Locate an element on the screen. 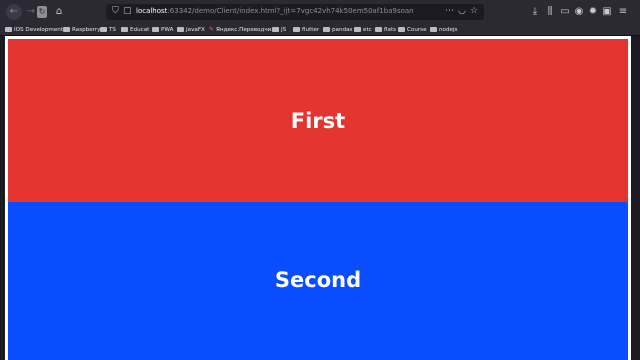  bookmark-flutter: flutter is located at coordinates (306, 29).